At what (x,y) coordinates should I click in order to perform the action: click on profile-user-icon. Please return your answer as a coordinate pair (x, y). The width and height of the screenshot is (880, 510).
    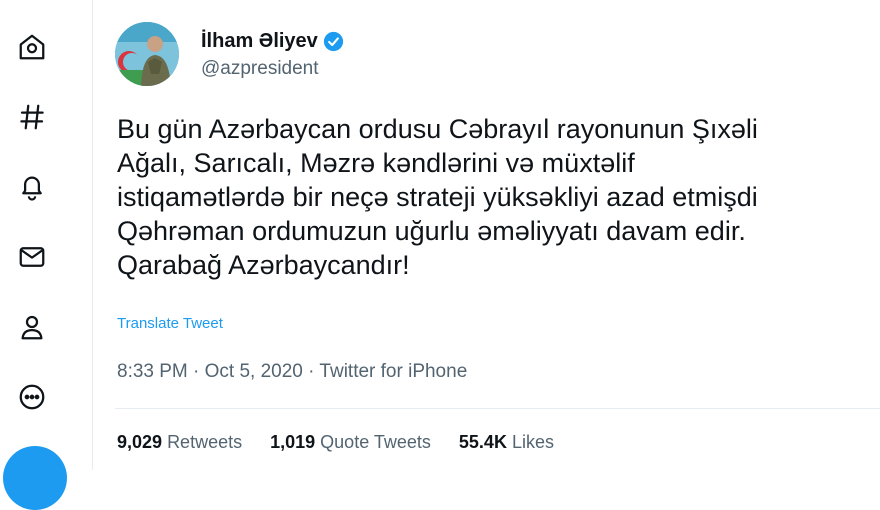
    Looking at the image, I should click on (32, 327).